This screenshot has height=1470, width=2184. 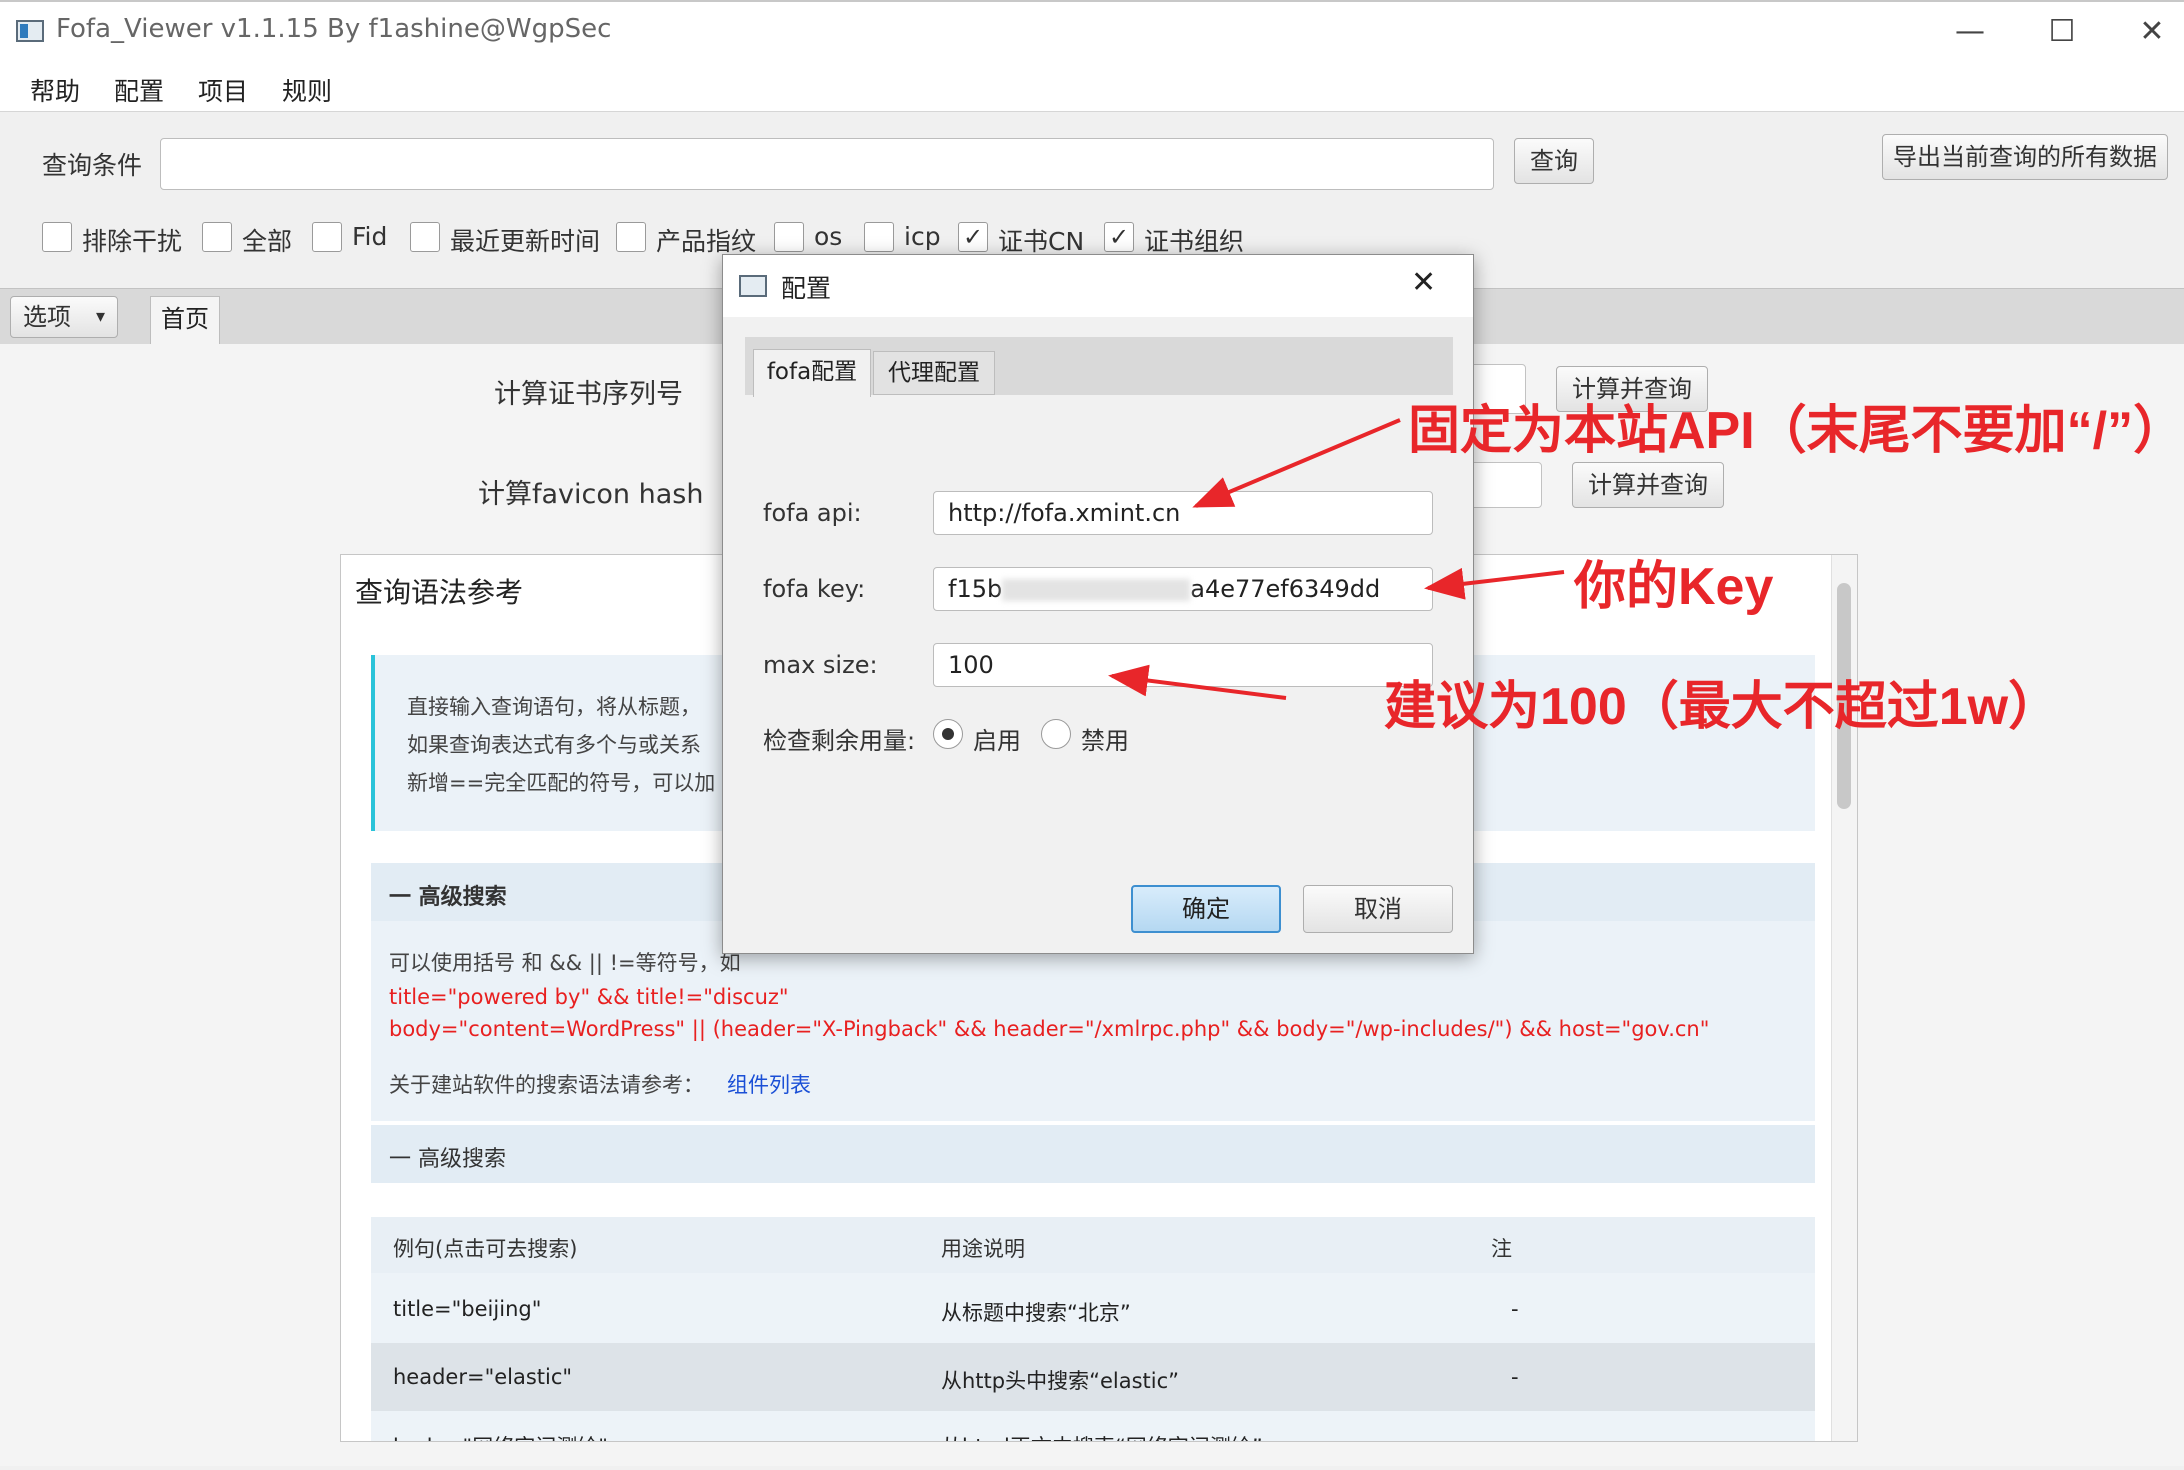 I want to click on api-annotation: 固定为本站API（末尾不要加“/”）, so click(x=1796, y=431).